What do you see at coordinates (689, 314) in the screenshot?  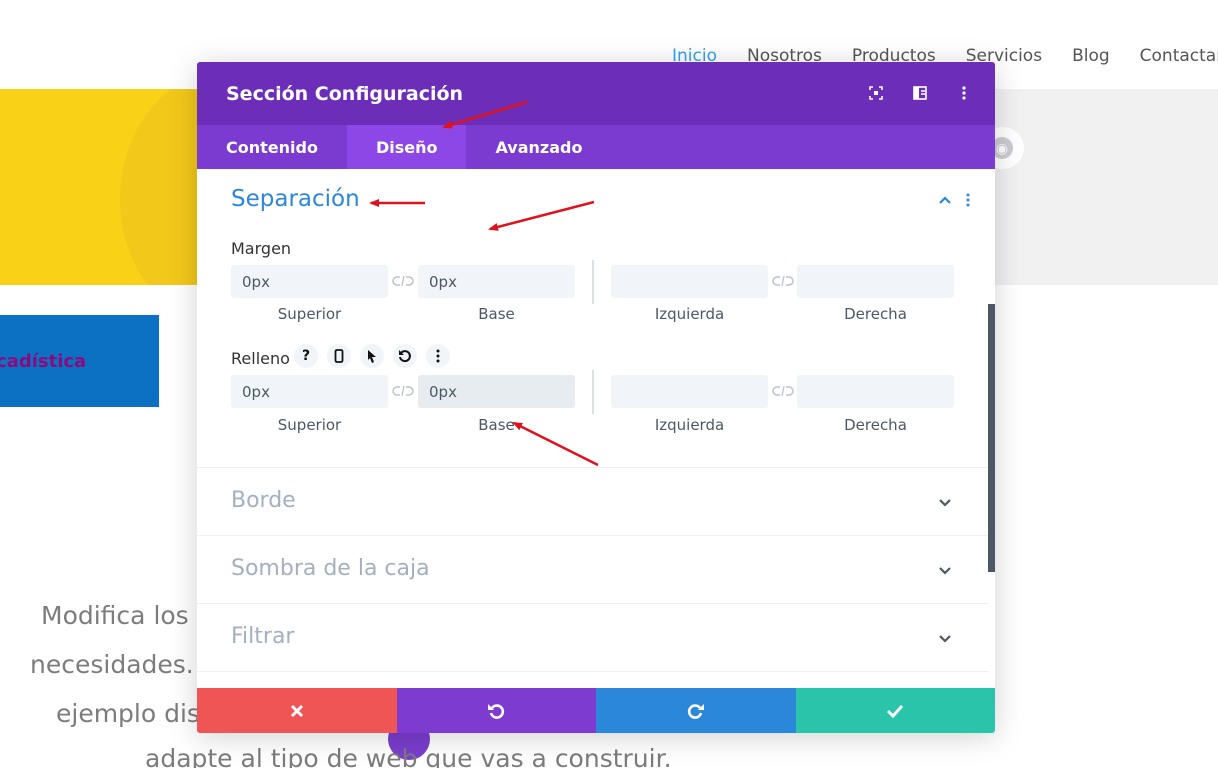 I see `margin-left-caption: Izquierda` at bounding box center [689, 314].